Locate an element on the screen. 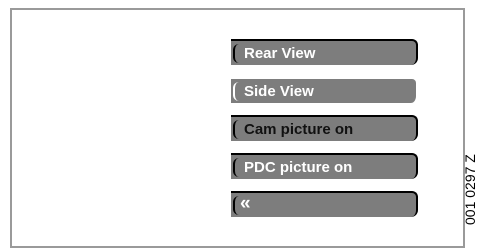  rear-view-label: Rear View is located at coordinates (280, 53).